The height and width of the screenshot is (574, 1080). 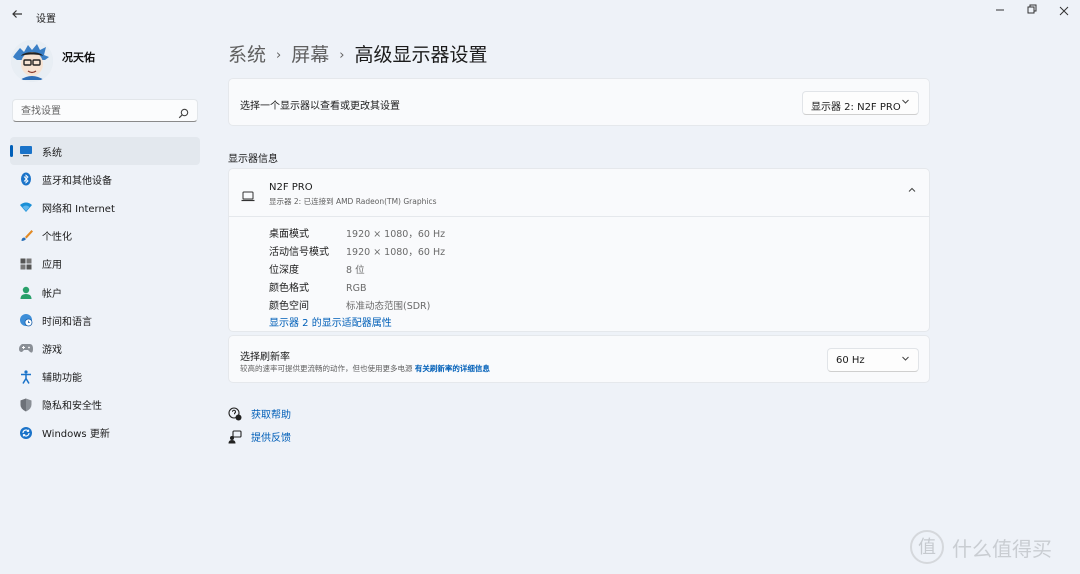 What do you see at coordinates (579, 102) in the screenshot?
I see `display-select-card: 选择一个显示器以查看或更改其设置 显示器 2: N2F PRO` at bounding box center [579, 102].